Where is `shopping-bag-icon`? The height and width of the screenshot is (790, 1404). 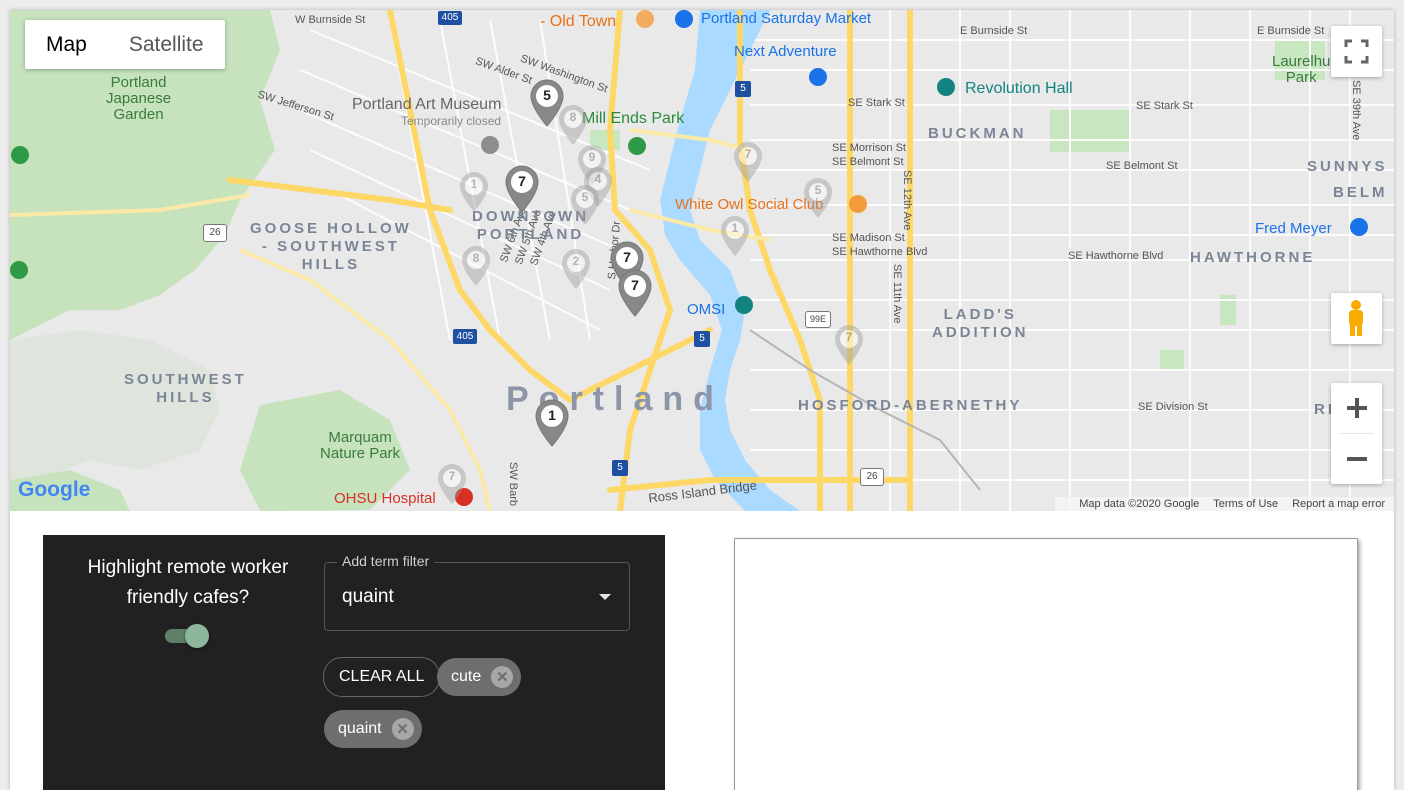 shopping-bag-icon is located at coordinates (818, 77).